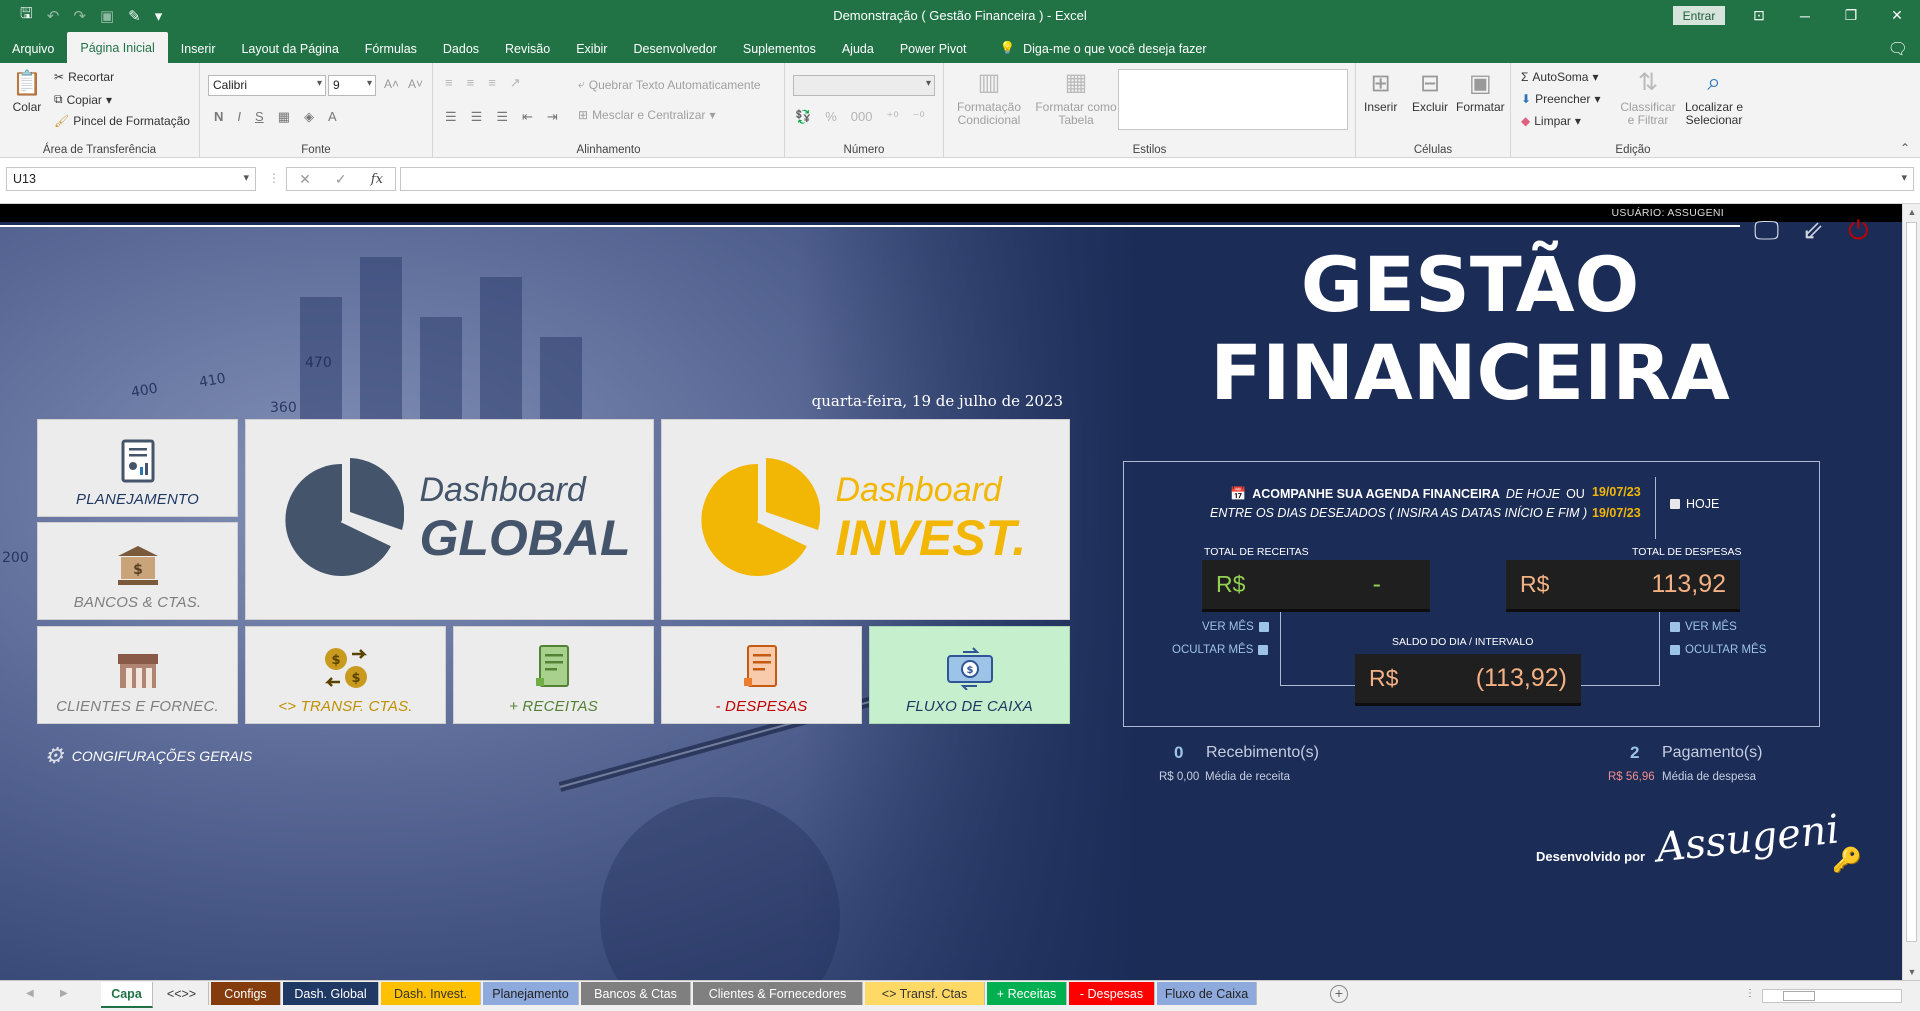  I want to click on tell-me-search: 💡 Diga-me o que você deseja fazer, so click(1093, 48).